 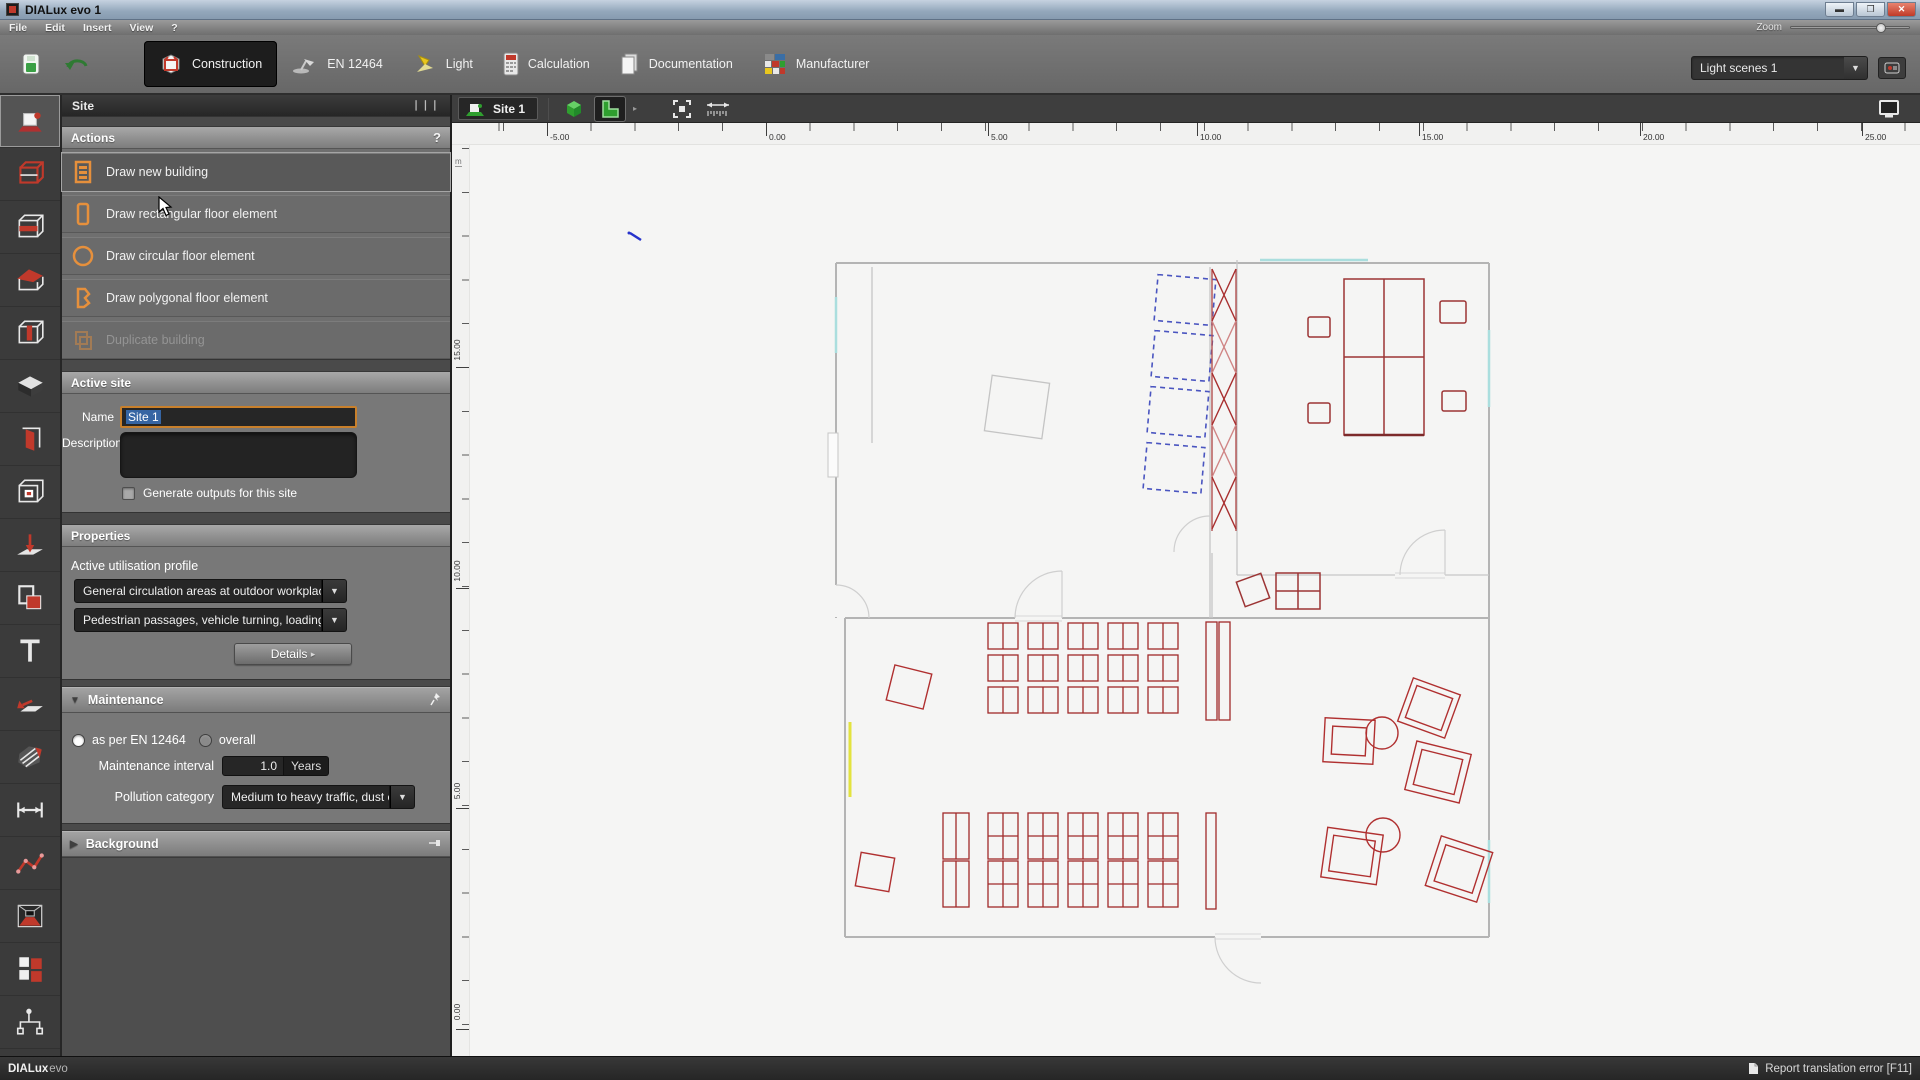 What do you see at coordinates (635, 108) in the screenshot?
I see `view-more-arrow: ▸` at bounding box center [635, 108].